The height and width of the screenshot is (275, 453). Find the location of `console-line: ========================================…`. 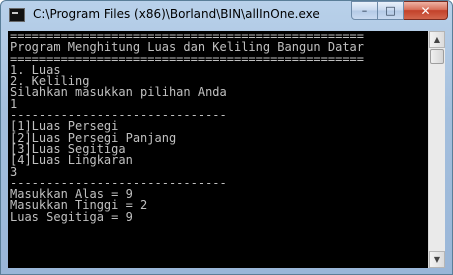

console-line: ========================================… is located at coordinates (187, 58).